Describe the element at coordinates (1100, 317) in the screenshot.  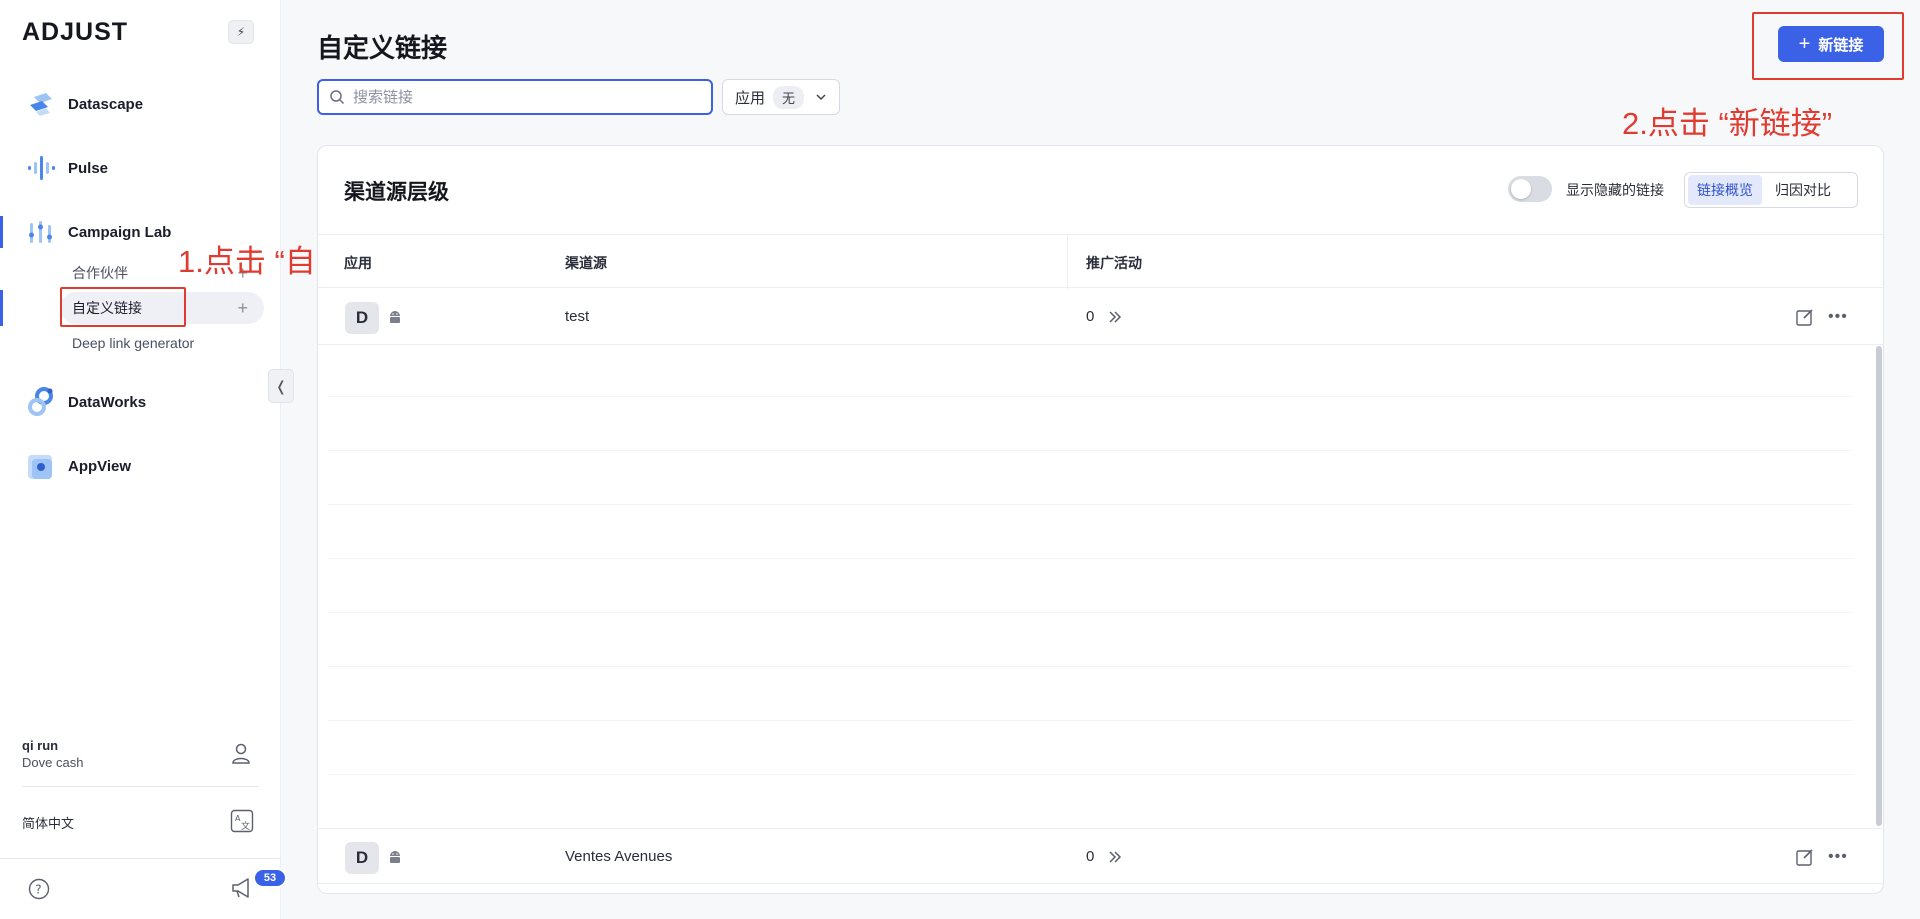
I see `table-row: D test 0 •••` at that location.